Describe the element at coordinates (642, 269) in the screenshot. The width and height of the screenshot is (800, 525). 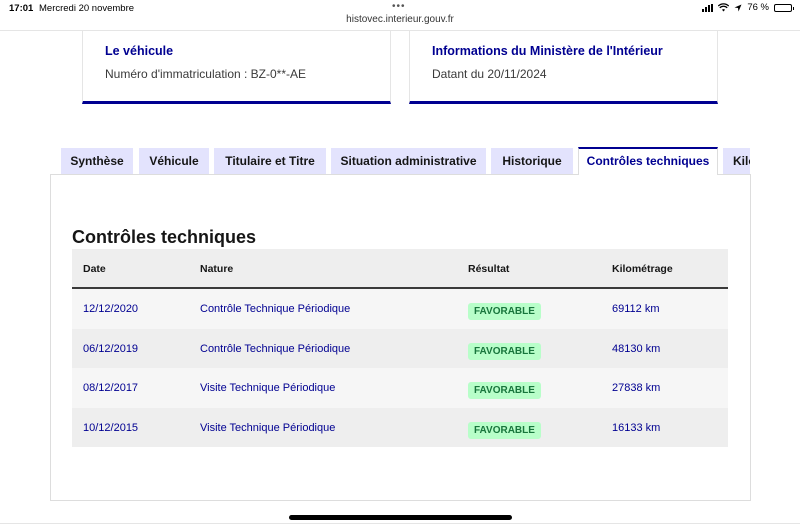
I see `column-header-mileage: Kilométrage` at that location.